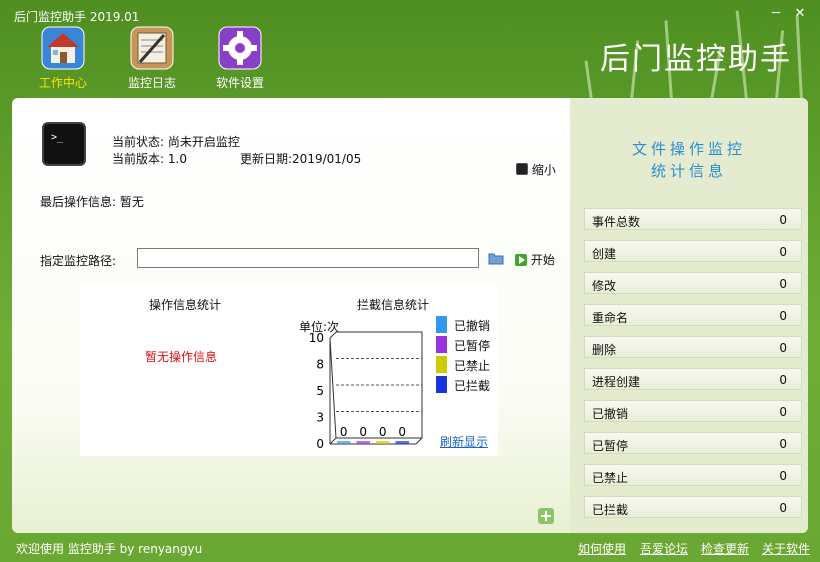 Image resolution: width=820 pixels, height=562 pixels. Describe the element at coordinates (131, 202) in the screenshot. I see `last-op-value: 暂无` at that location.